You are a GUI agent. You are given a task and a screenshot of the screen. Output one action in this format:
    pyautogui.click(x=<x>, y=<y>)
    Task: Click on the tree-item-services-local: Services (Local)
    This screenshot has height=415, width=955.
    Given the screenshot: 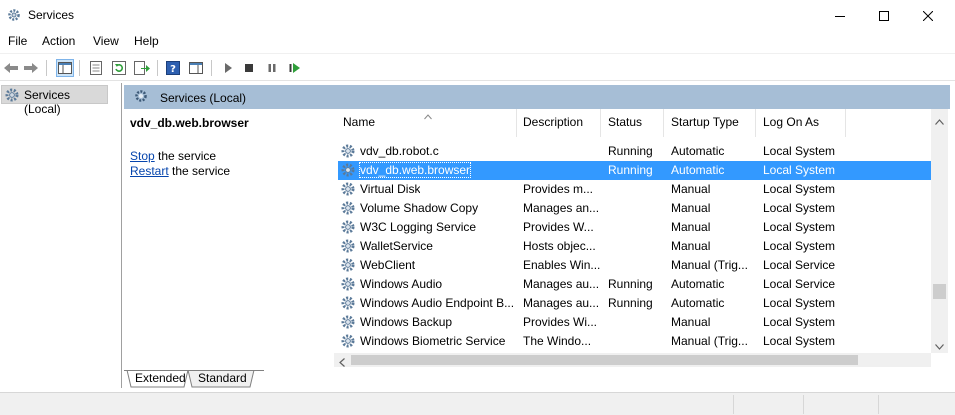 What is the action you would take?
    pyautogui.click(x=54, y=100)
    